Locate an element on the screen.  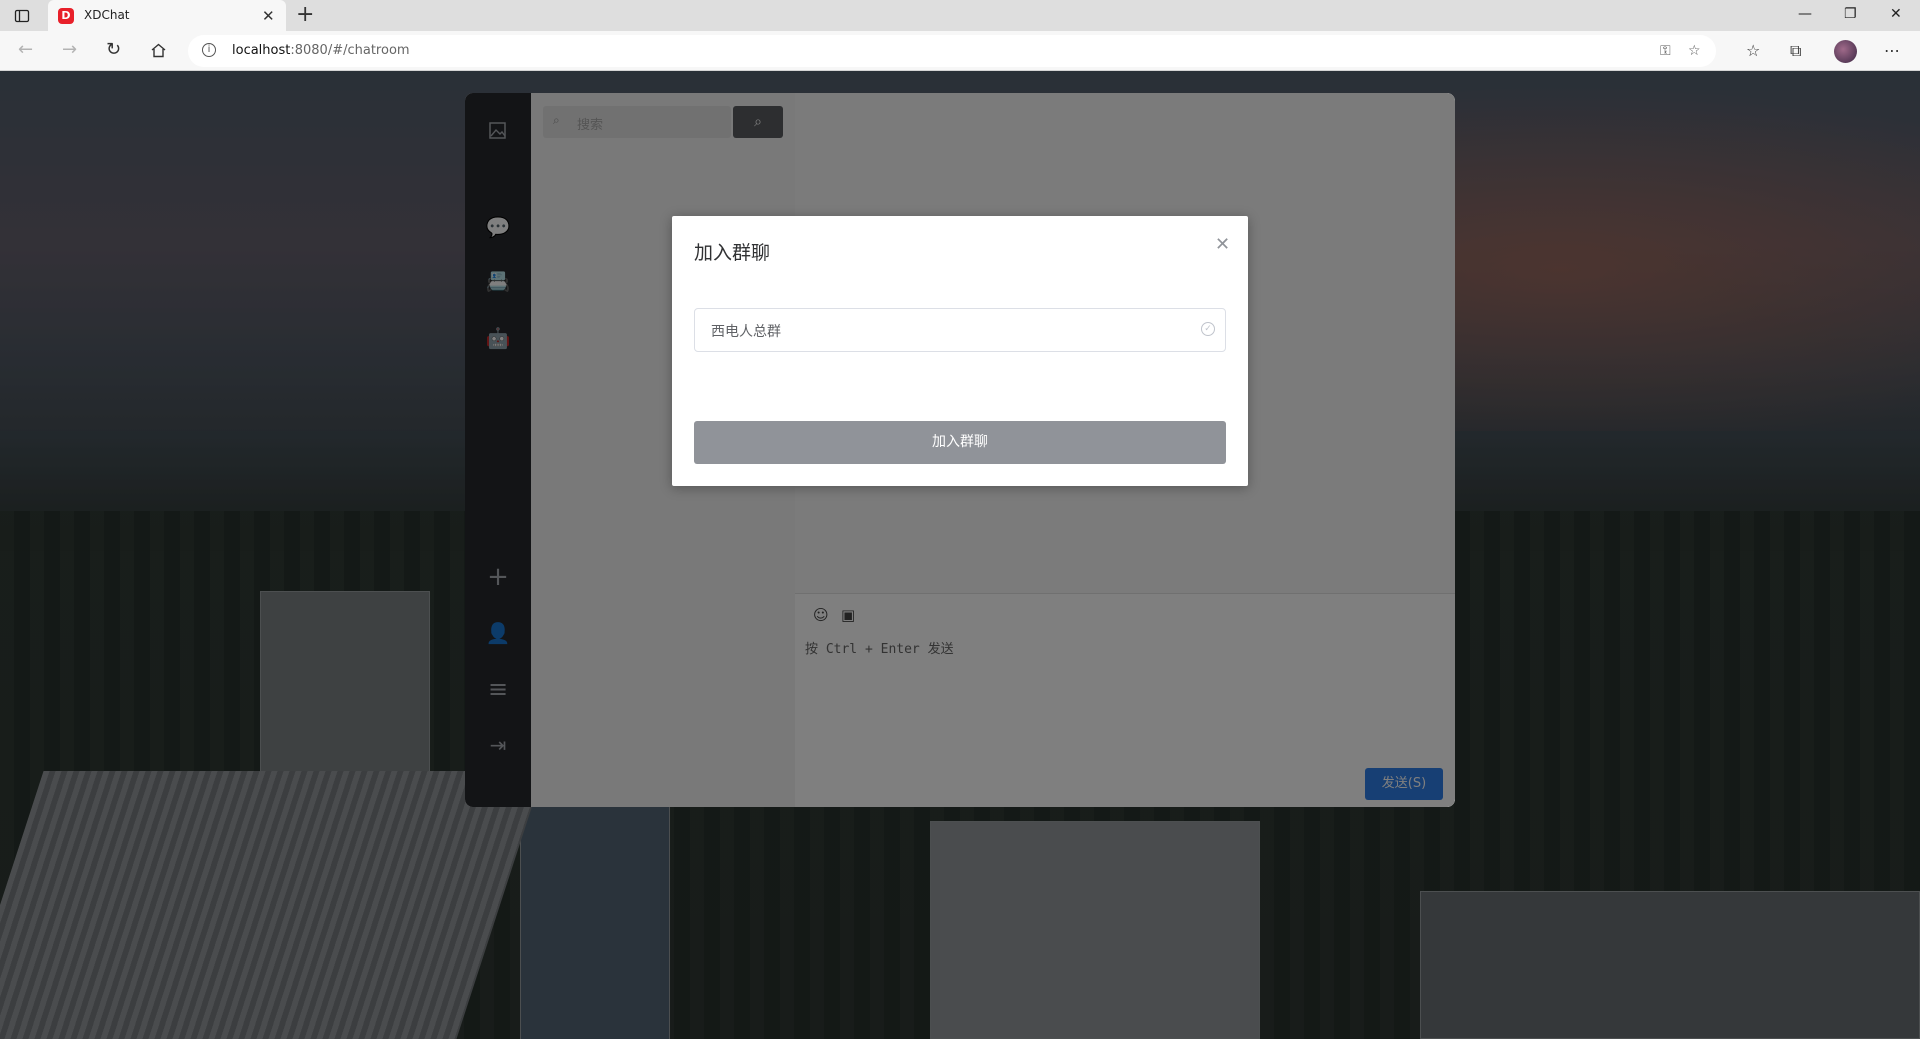
minimize-icon: — is located at coordinates (1805, 14).